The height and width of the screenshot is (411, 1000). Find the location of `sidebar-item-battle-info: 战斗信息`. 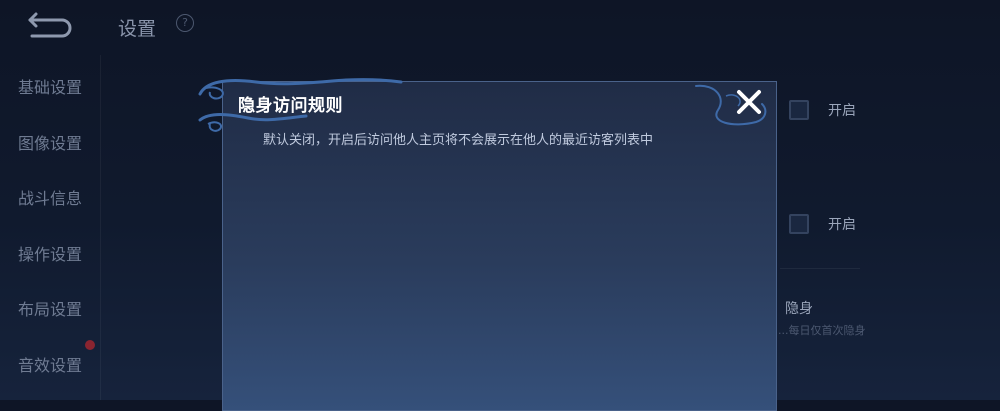

sidebar-item-battle-info: 战斗信息 is located at coordinates (50, 197).